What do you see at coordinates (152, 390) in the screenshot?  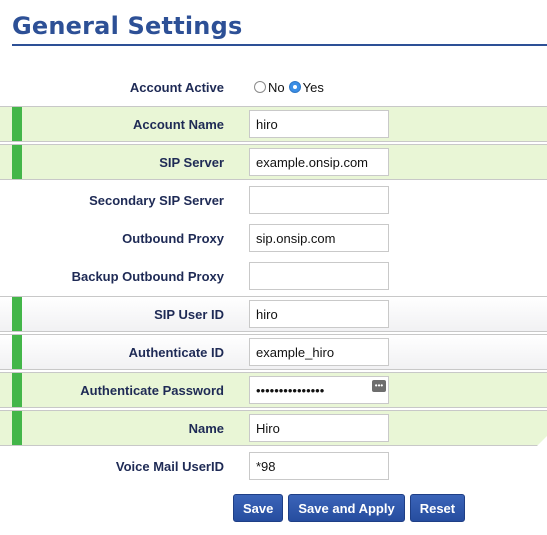 I see `authenticate-password-label: Authenticate Password` at bounding box center [152, 390].